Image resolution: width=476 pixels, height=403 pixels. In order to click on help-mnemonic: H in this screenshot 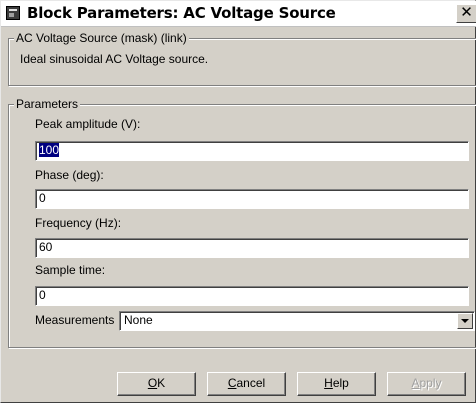, I will do `click(328, 383)`.